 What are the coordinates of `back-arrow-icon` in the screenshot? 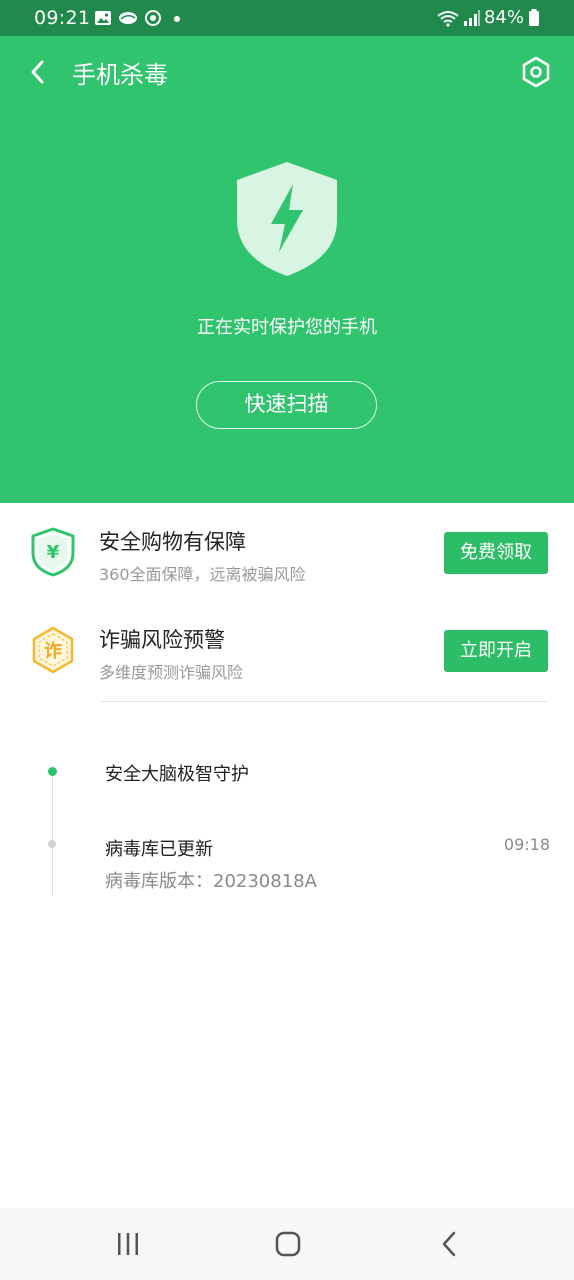 It's located at (40, 72).